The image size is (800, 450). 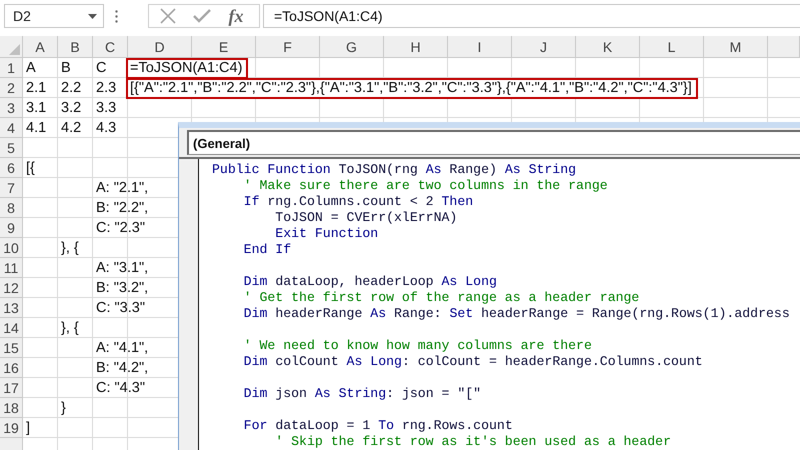 What do you see at coordinates (160, 47) in the screenshot?
I see `column-header: D` at bounding box center [160, 47].